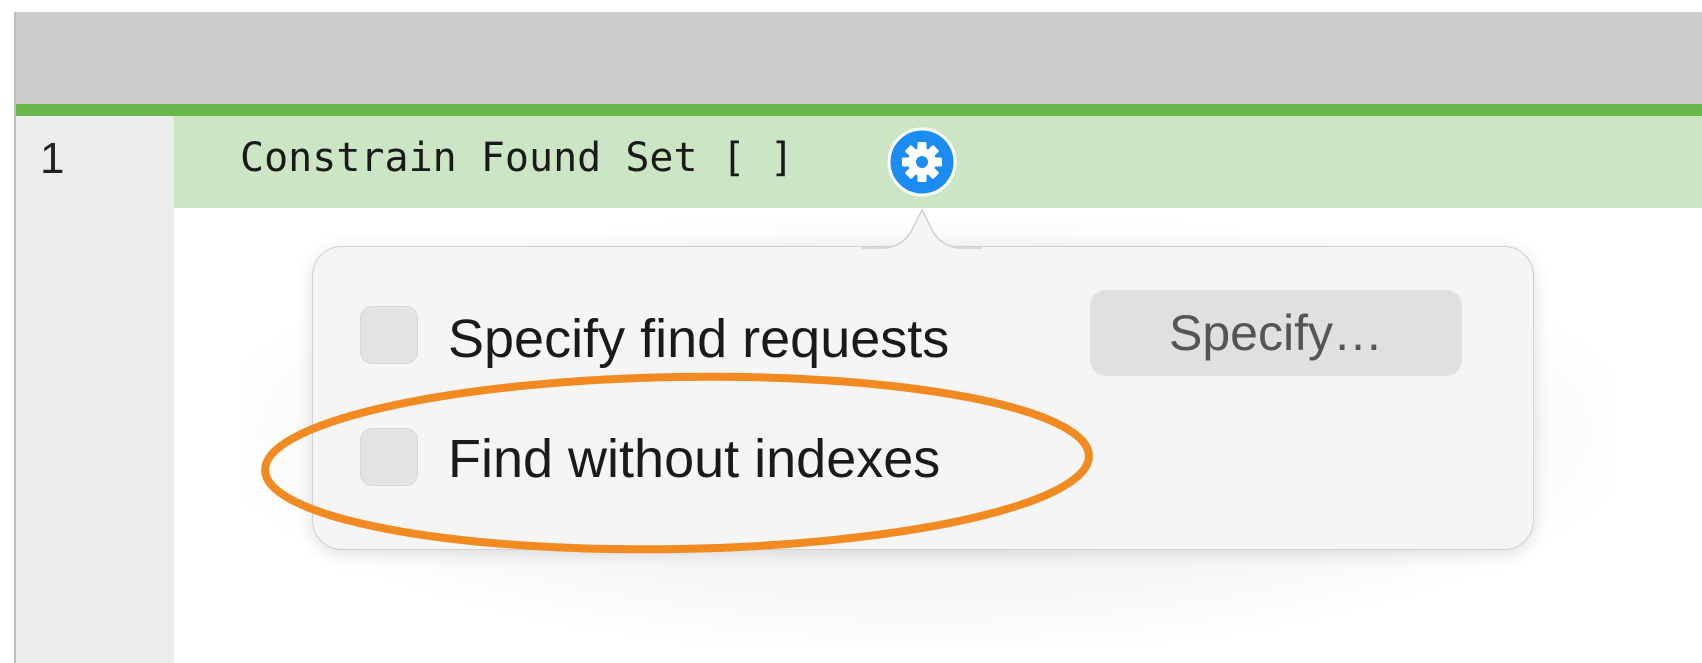 The image size is (1702, 663). Describe the element at coordinates (95, 389) in the screenshot. I see `line-number-gutter` at that location.